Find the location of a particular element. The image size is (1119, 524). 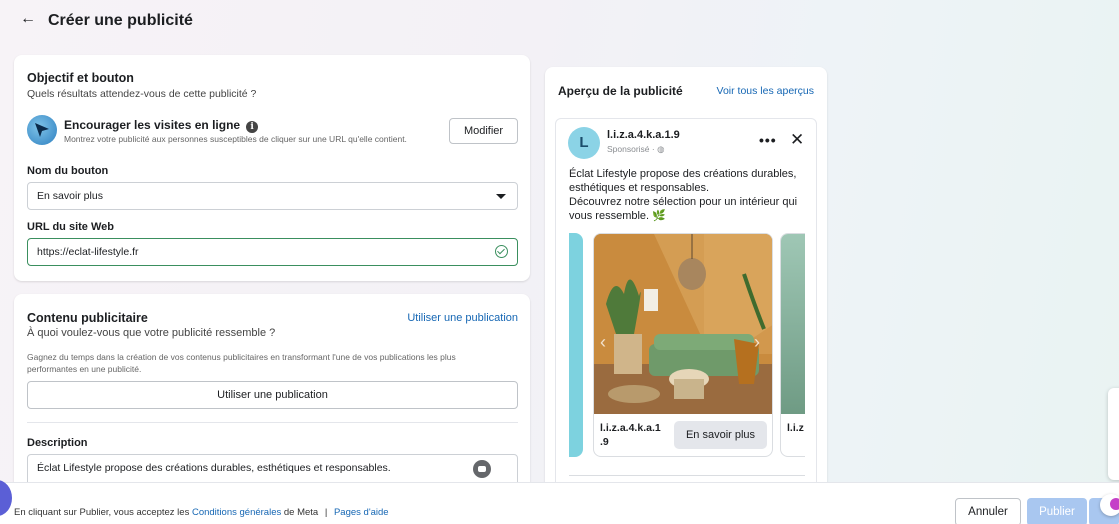

carousel-next-card: l.i.z .9 is located at coordinates (792, 345).